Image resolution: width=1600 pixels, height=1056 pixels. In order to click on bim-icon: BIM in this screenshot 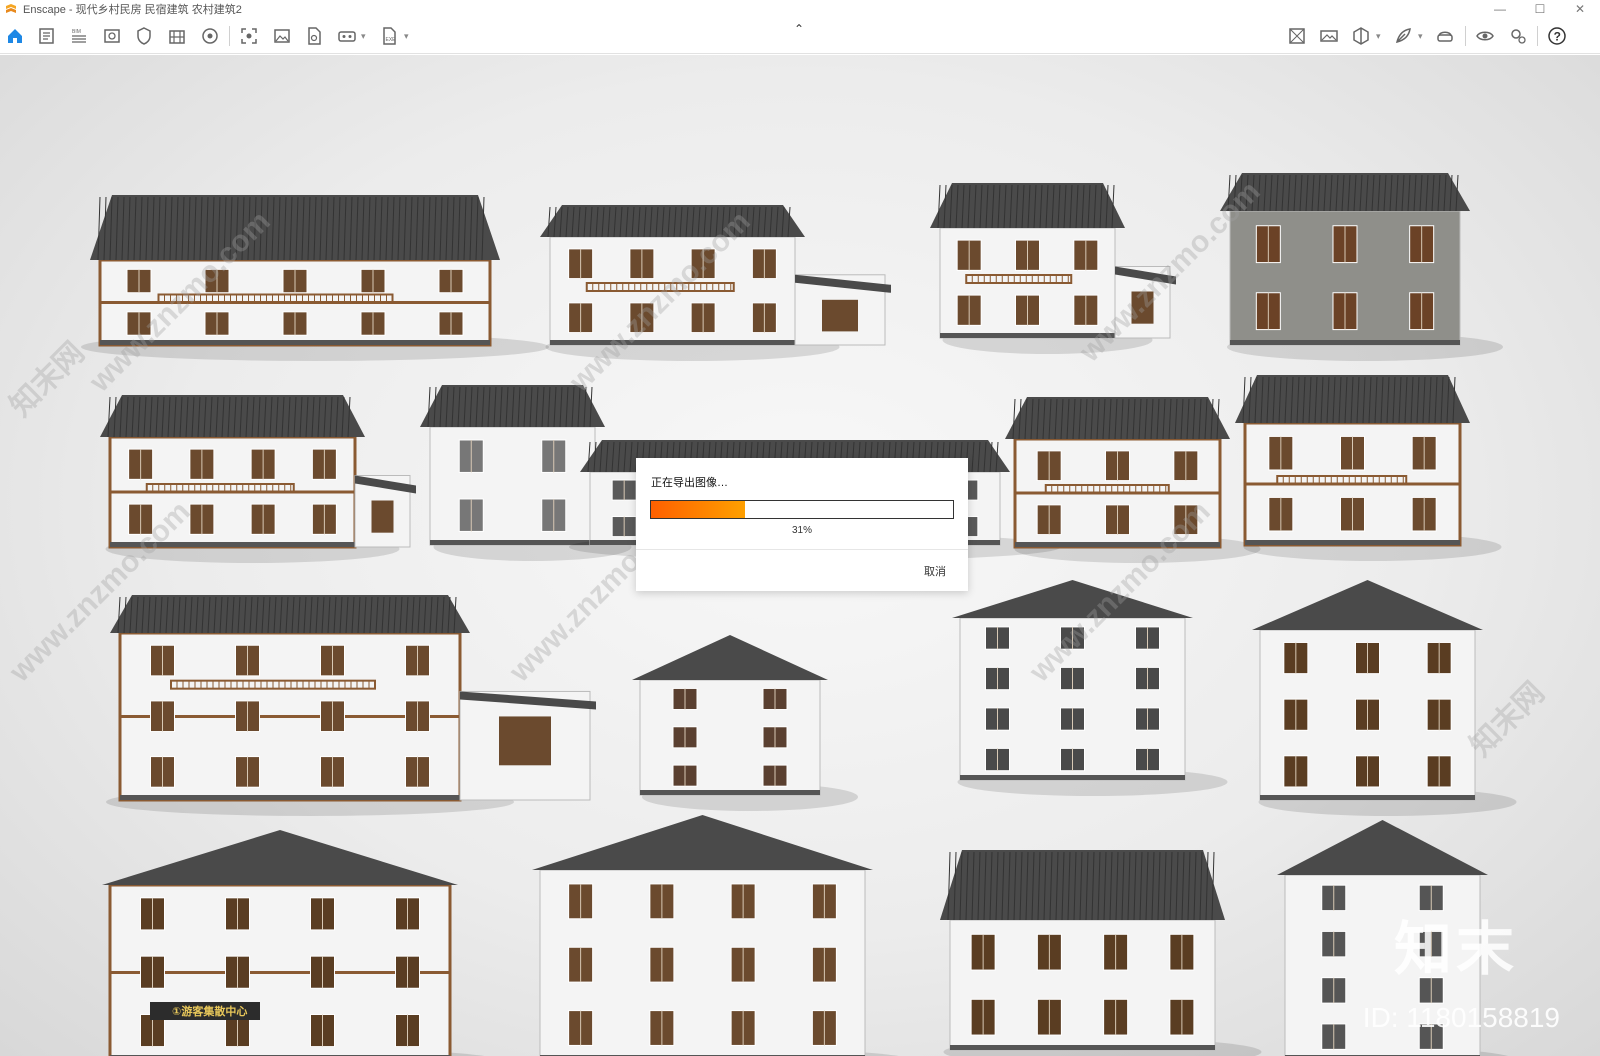, I will do `click(79, 36)`.